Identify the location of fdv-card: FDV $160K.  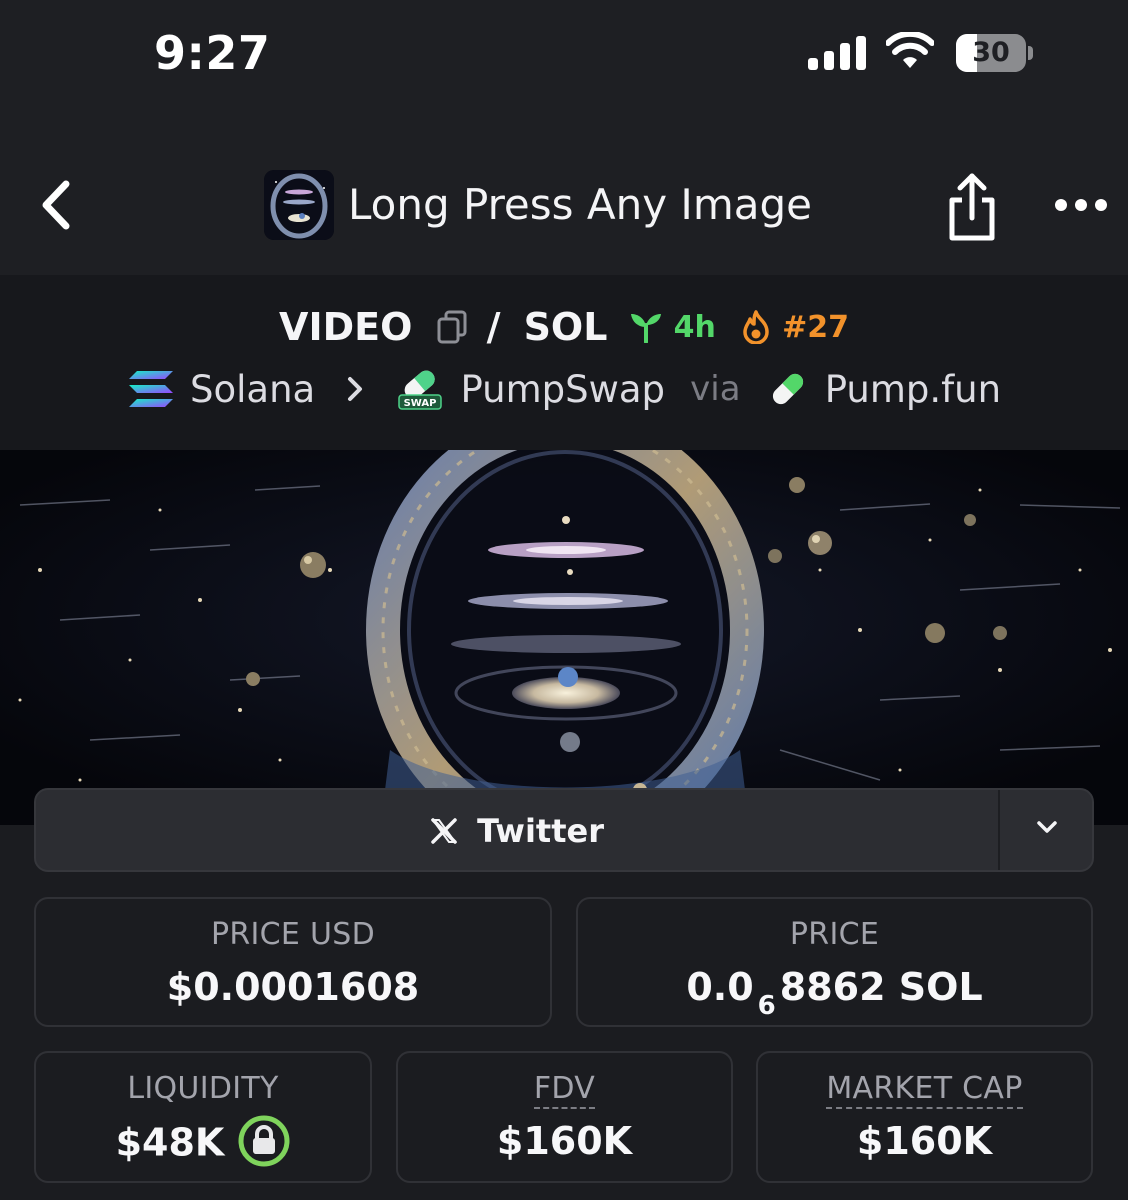
(564, 1117).